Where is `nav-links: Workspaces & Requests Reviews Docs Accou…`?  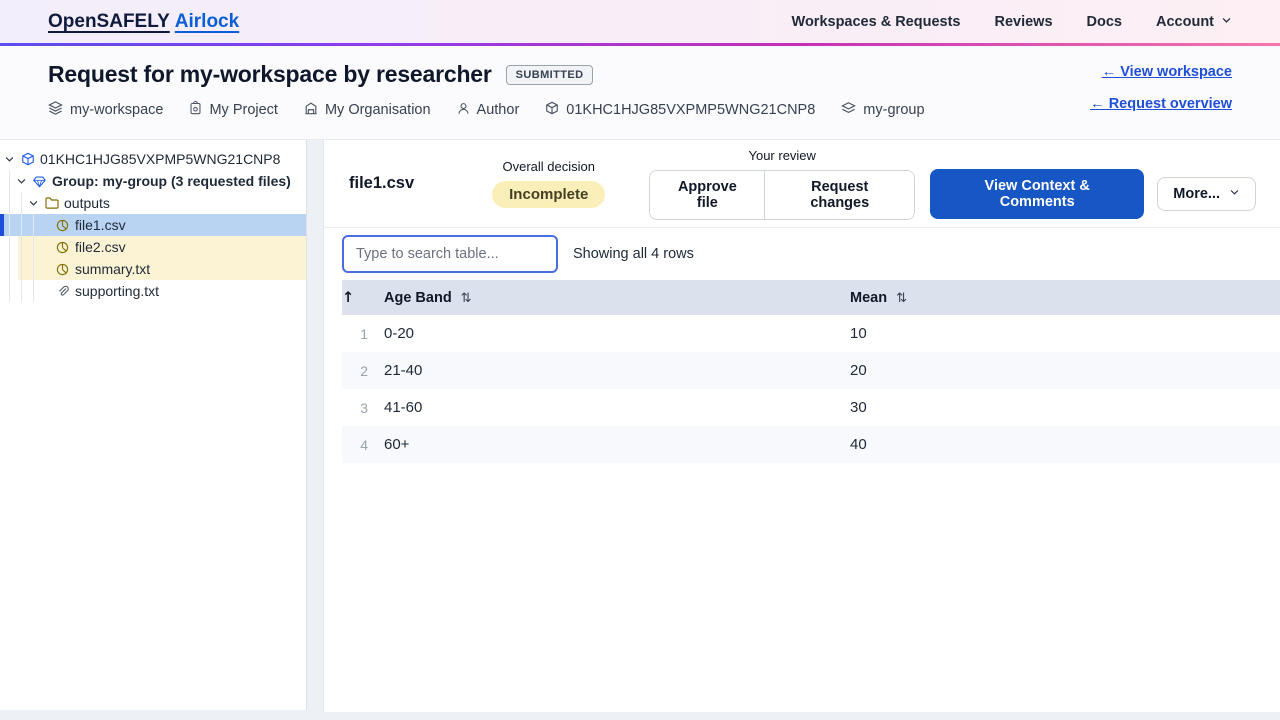
nav-links: Workspaces & Requests Reviews Docs Accou… is located at coordinates (1012, 22).